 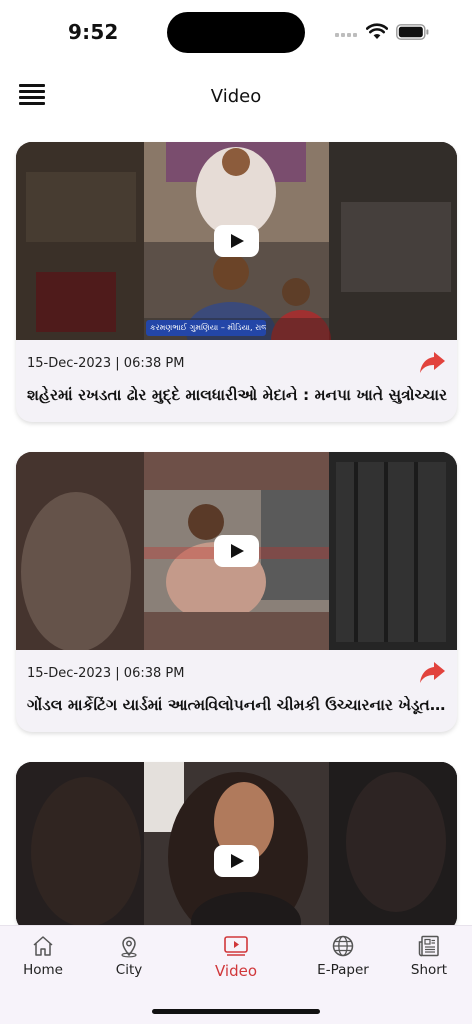 I want to click on newspaper-icon, so click(x=428, y=946).